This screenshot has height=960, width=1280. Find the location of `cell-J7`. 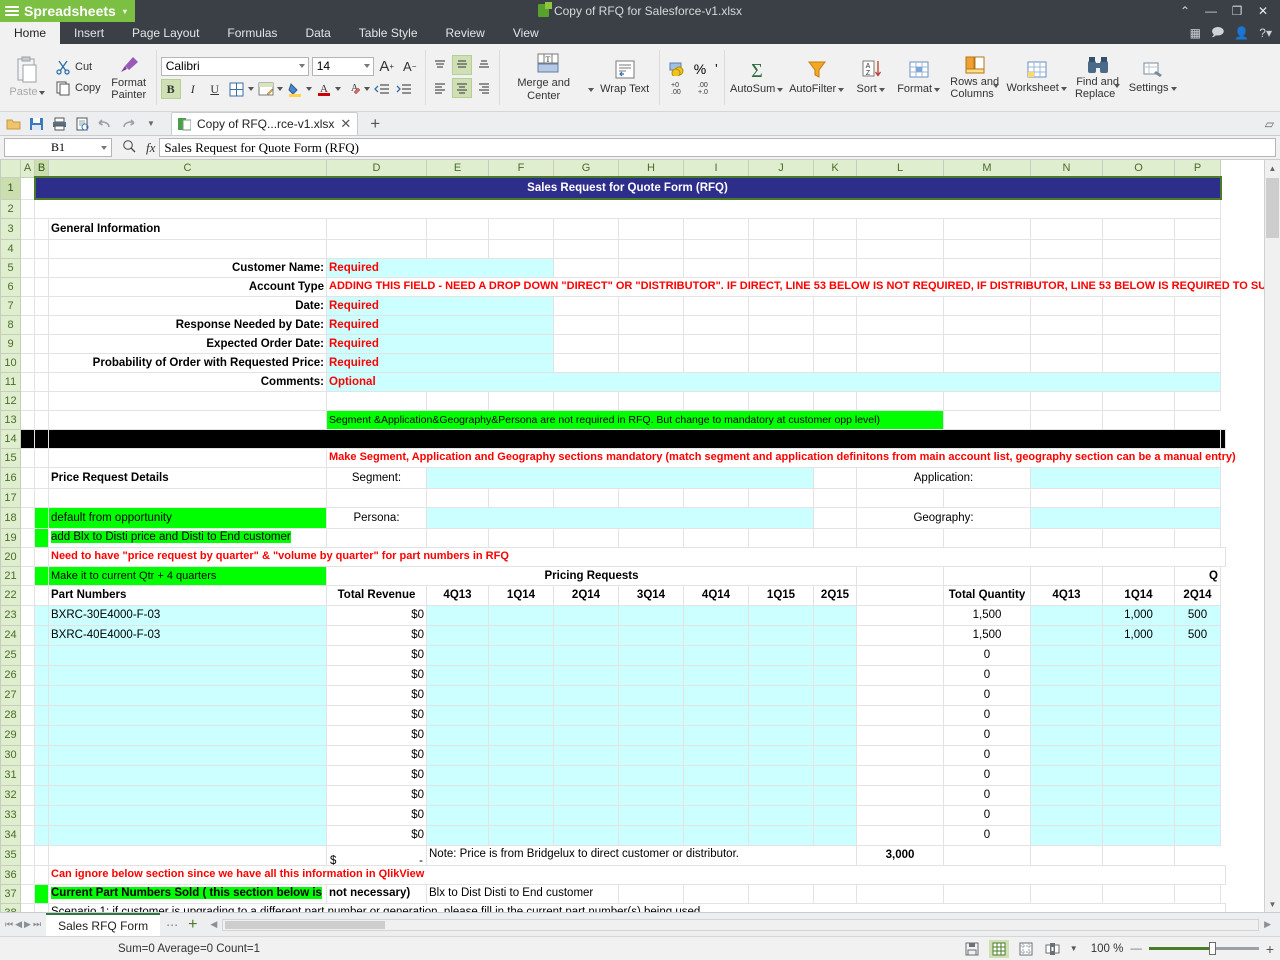

cell-J7 is located at coordinates (781, 305).